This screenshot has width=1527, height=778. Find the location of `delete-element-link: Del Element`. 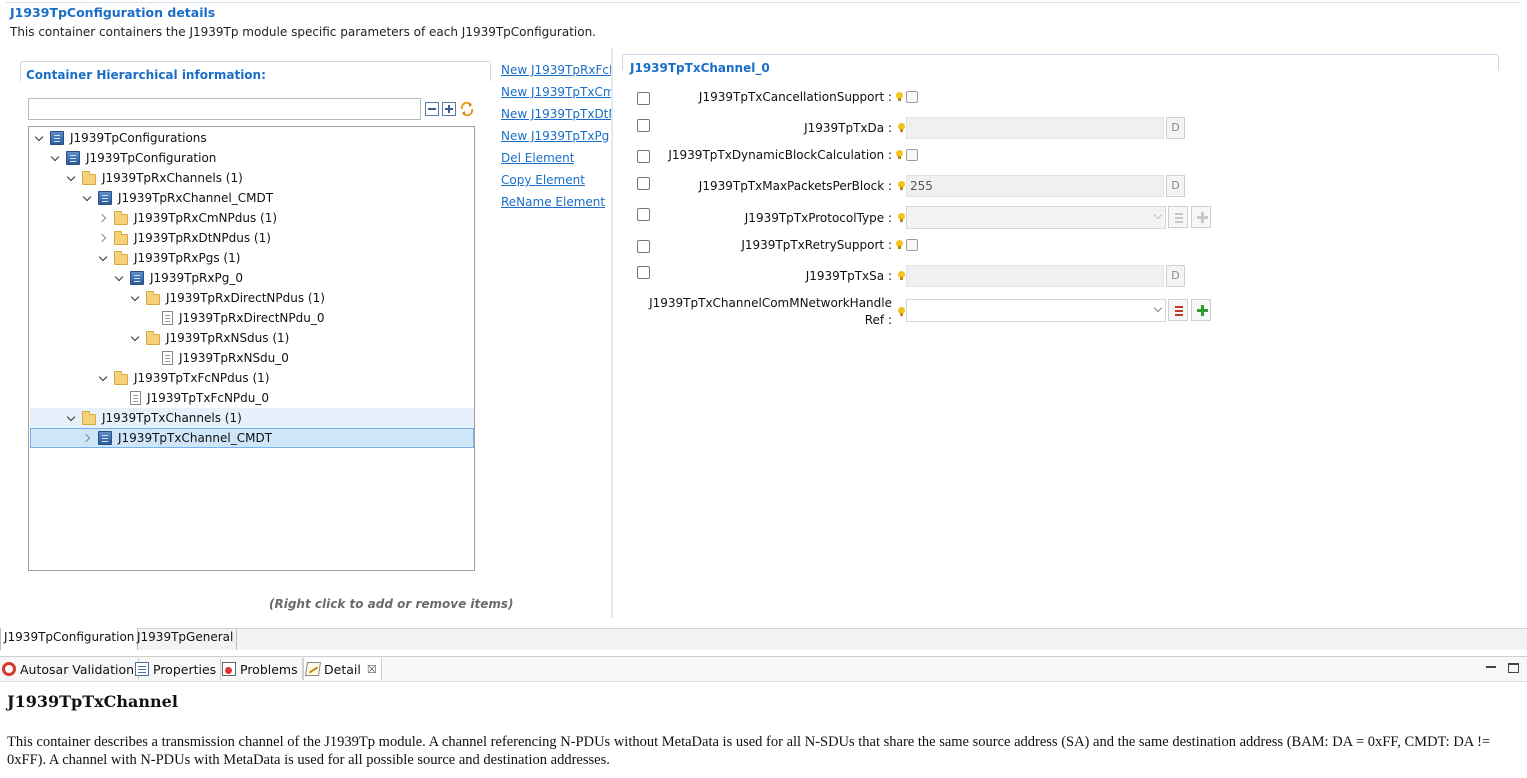

delete-element-link: Del Element is located at coordinates (537, 158).